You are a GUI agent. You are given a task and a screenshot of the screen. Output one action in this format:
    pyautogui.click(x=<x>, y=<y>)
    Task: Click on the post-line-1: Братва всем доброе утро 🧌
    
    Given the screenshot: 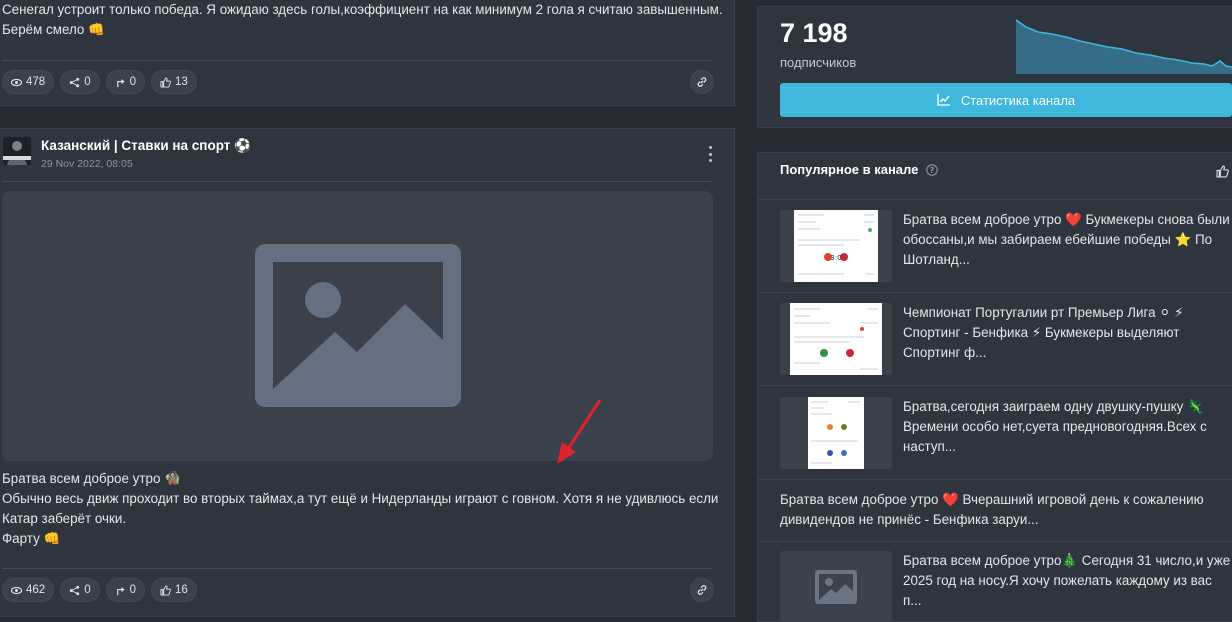 What is the action you would take?
    pyautogui.click(x=91, y=478)
    